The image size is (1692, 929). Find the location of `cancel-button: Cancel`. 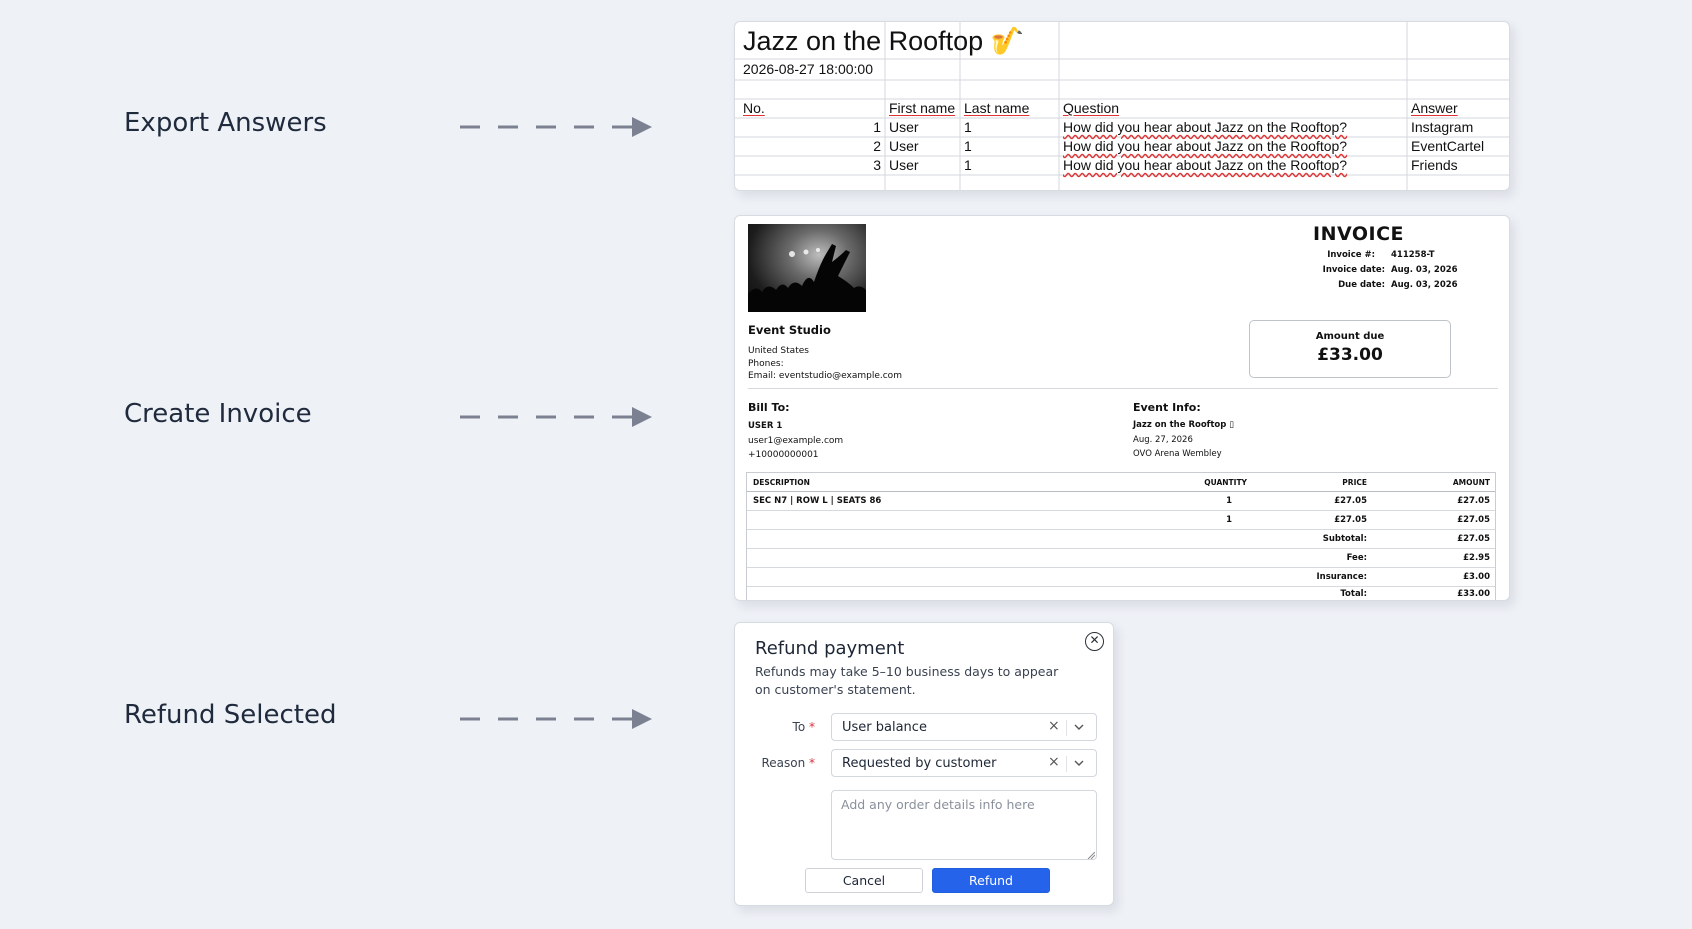

cancel-button: Cancel is located at coordinates (864, 880).